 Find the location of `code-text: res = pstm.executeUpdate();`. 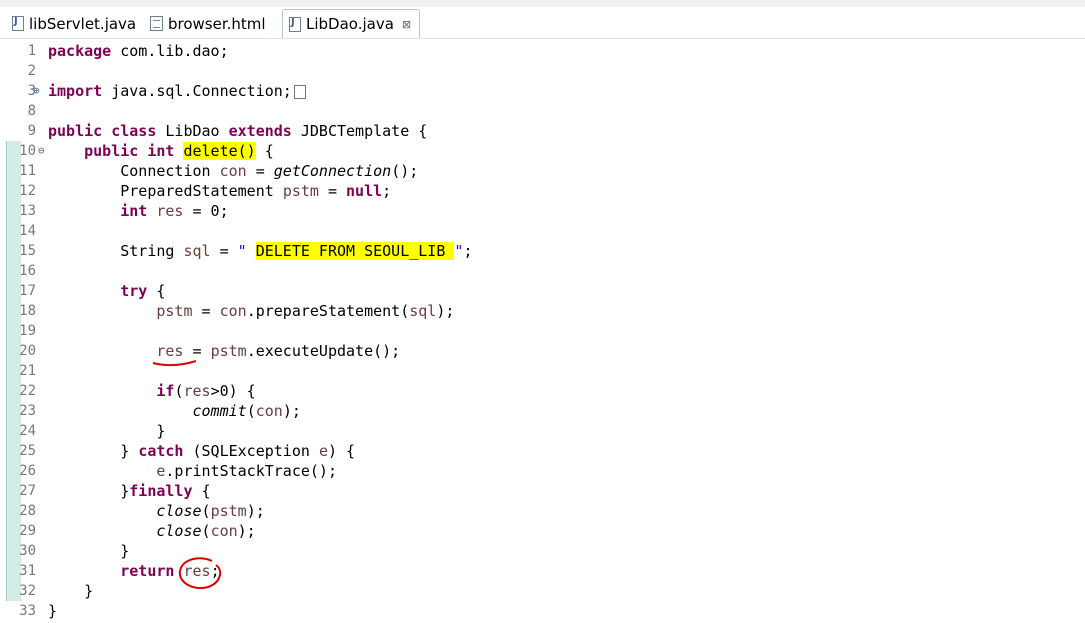

code-text: res = pstm.executeUpdate(); is located at coordinates (278, 351).